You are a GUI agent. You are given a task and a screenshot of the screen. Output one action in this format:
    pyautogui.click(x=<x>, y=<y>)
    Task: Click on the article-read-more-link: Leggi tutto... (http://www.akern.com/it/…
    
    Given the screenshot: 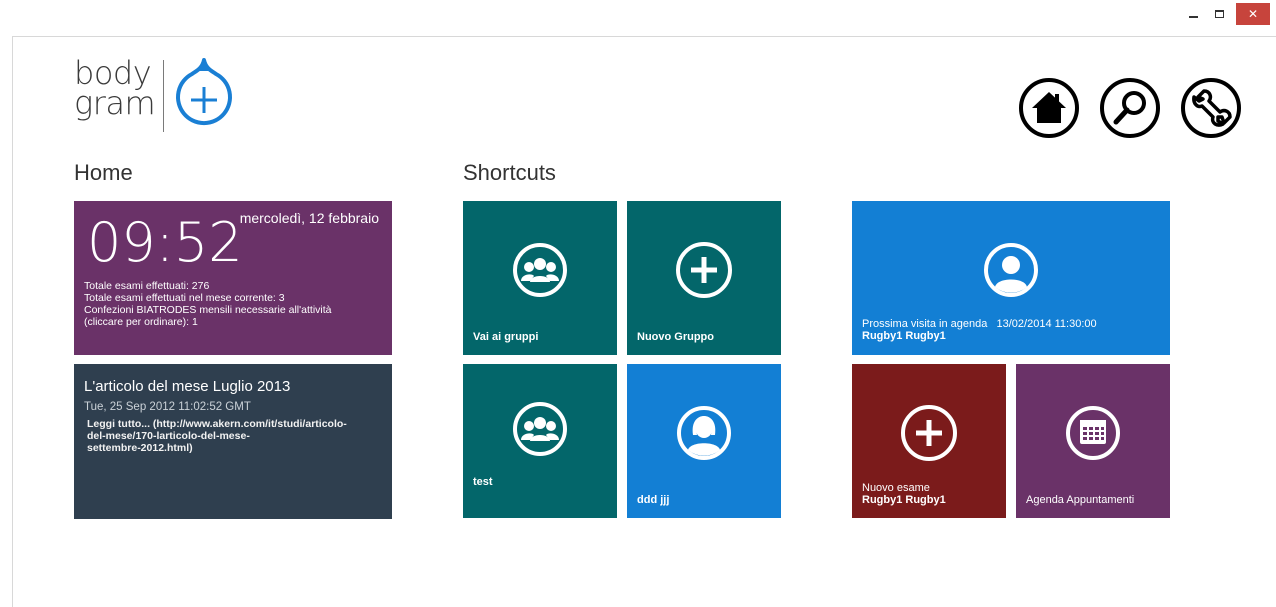 What is the action you would take?
    pyautogui.click(x=233, y=436)
    